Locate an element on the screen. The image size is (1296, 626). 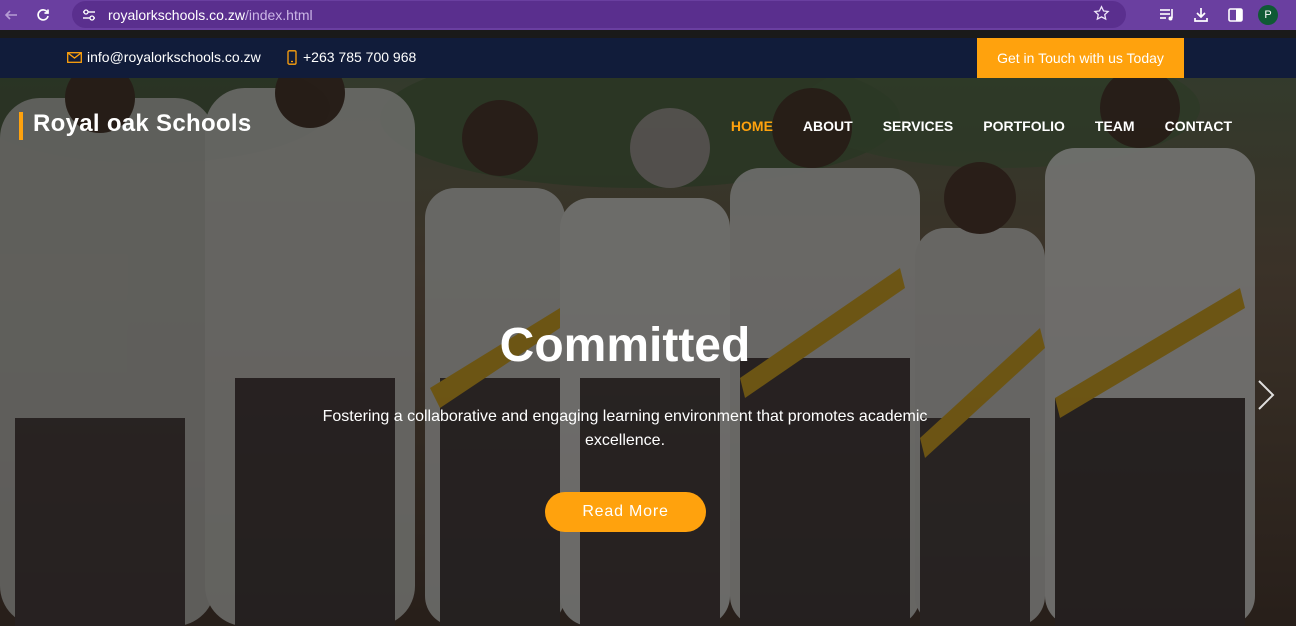
mobile-phone-icon is located at coordinates (292, 57).